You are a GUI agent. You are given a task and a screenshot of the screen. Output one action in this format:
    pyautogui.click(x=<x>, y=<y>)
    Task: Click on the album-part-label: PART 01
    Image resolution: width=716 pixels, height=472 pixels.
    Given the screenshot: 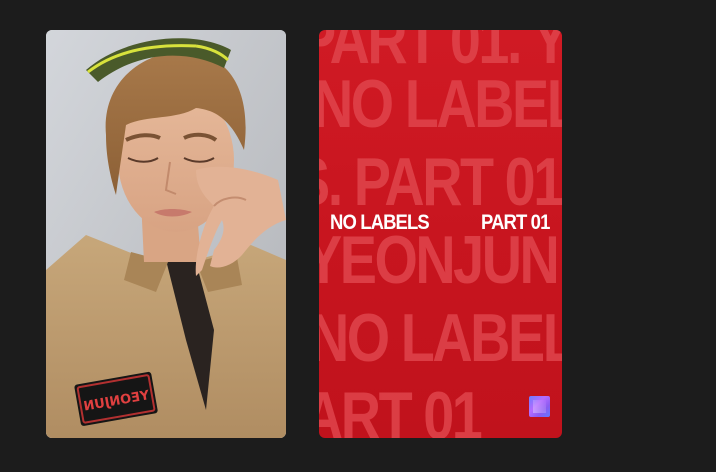 What is the action you would take?
    pyautogui.click(x=515, y=222)
    